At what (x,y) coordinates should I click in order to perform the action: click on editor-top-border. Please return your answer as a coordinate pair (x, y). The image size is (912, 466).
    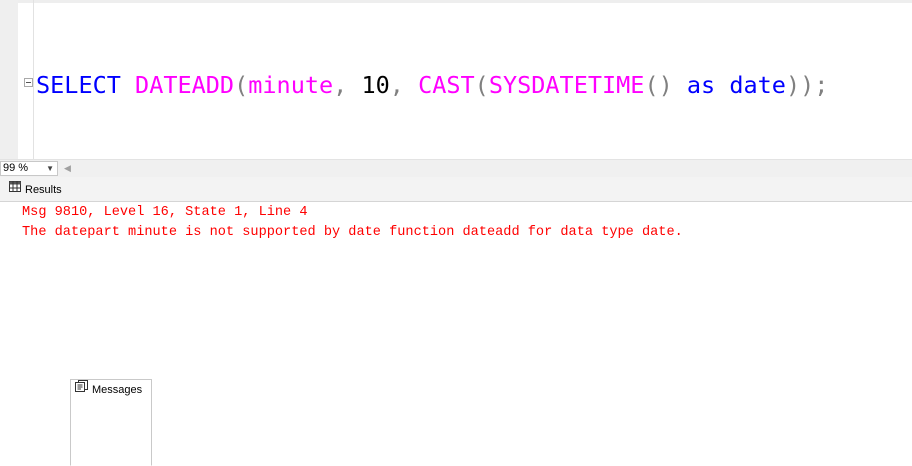
    Looking at the image, I should click on (456, 1).